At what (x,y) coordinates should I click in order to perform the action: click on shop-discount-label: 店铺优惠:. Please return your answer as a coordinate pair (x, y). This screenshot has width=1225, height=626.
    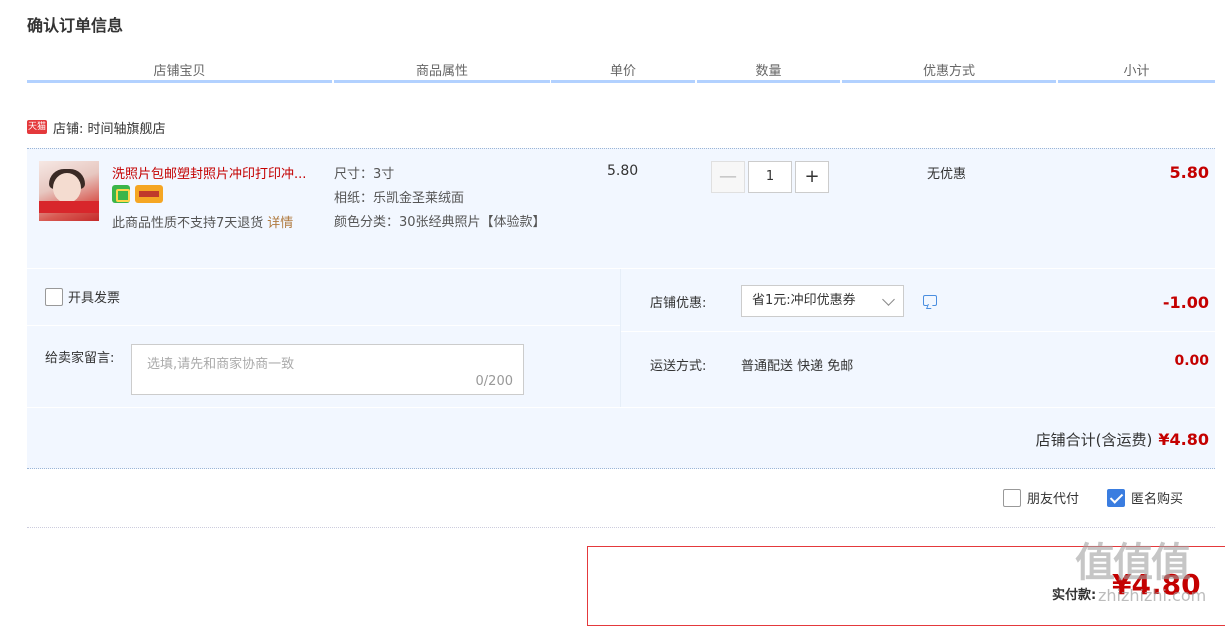
    Looking at the image, I should click on (678, 303).